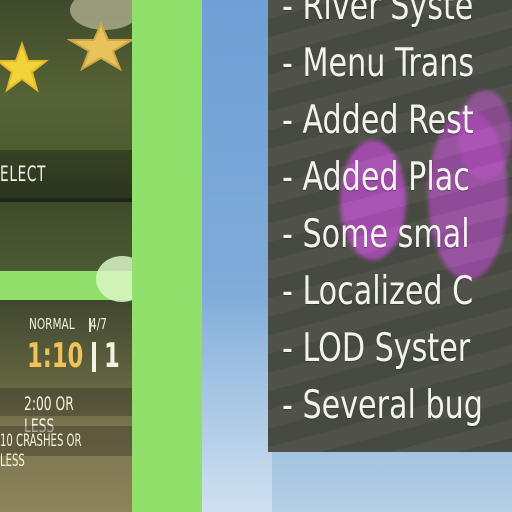 The width and height of the screenshot is (512, 512). What do you see at coordinates (23, 174) in the screenshot?
I see `select-label: ELECT` at bounding box center [23, 174].